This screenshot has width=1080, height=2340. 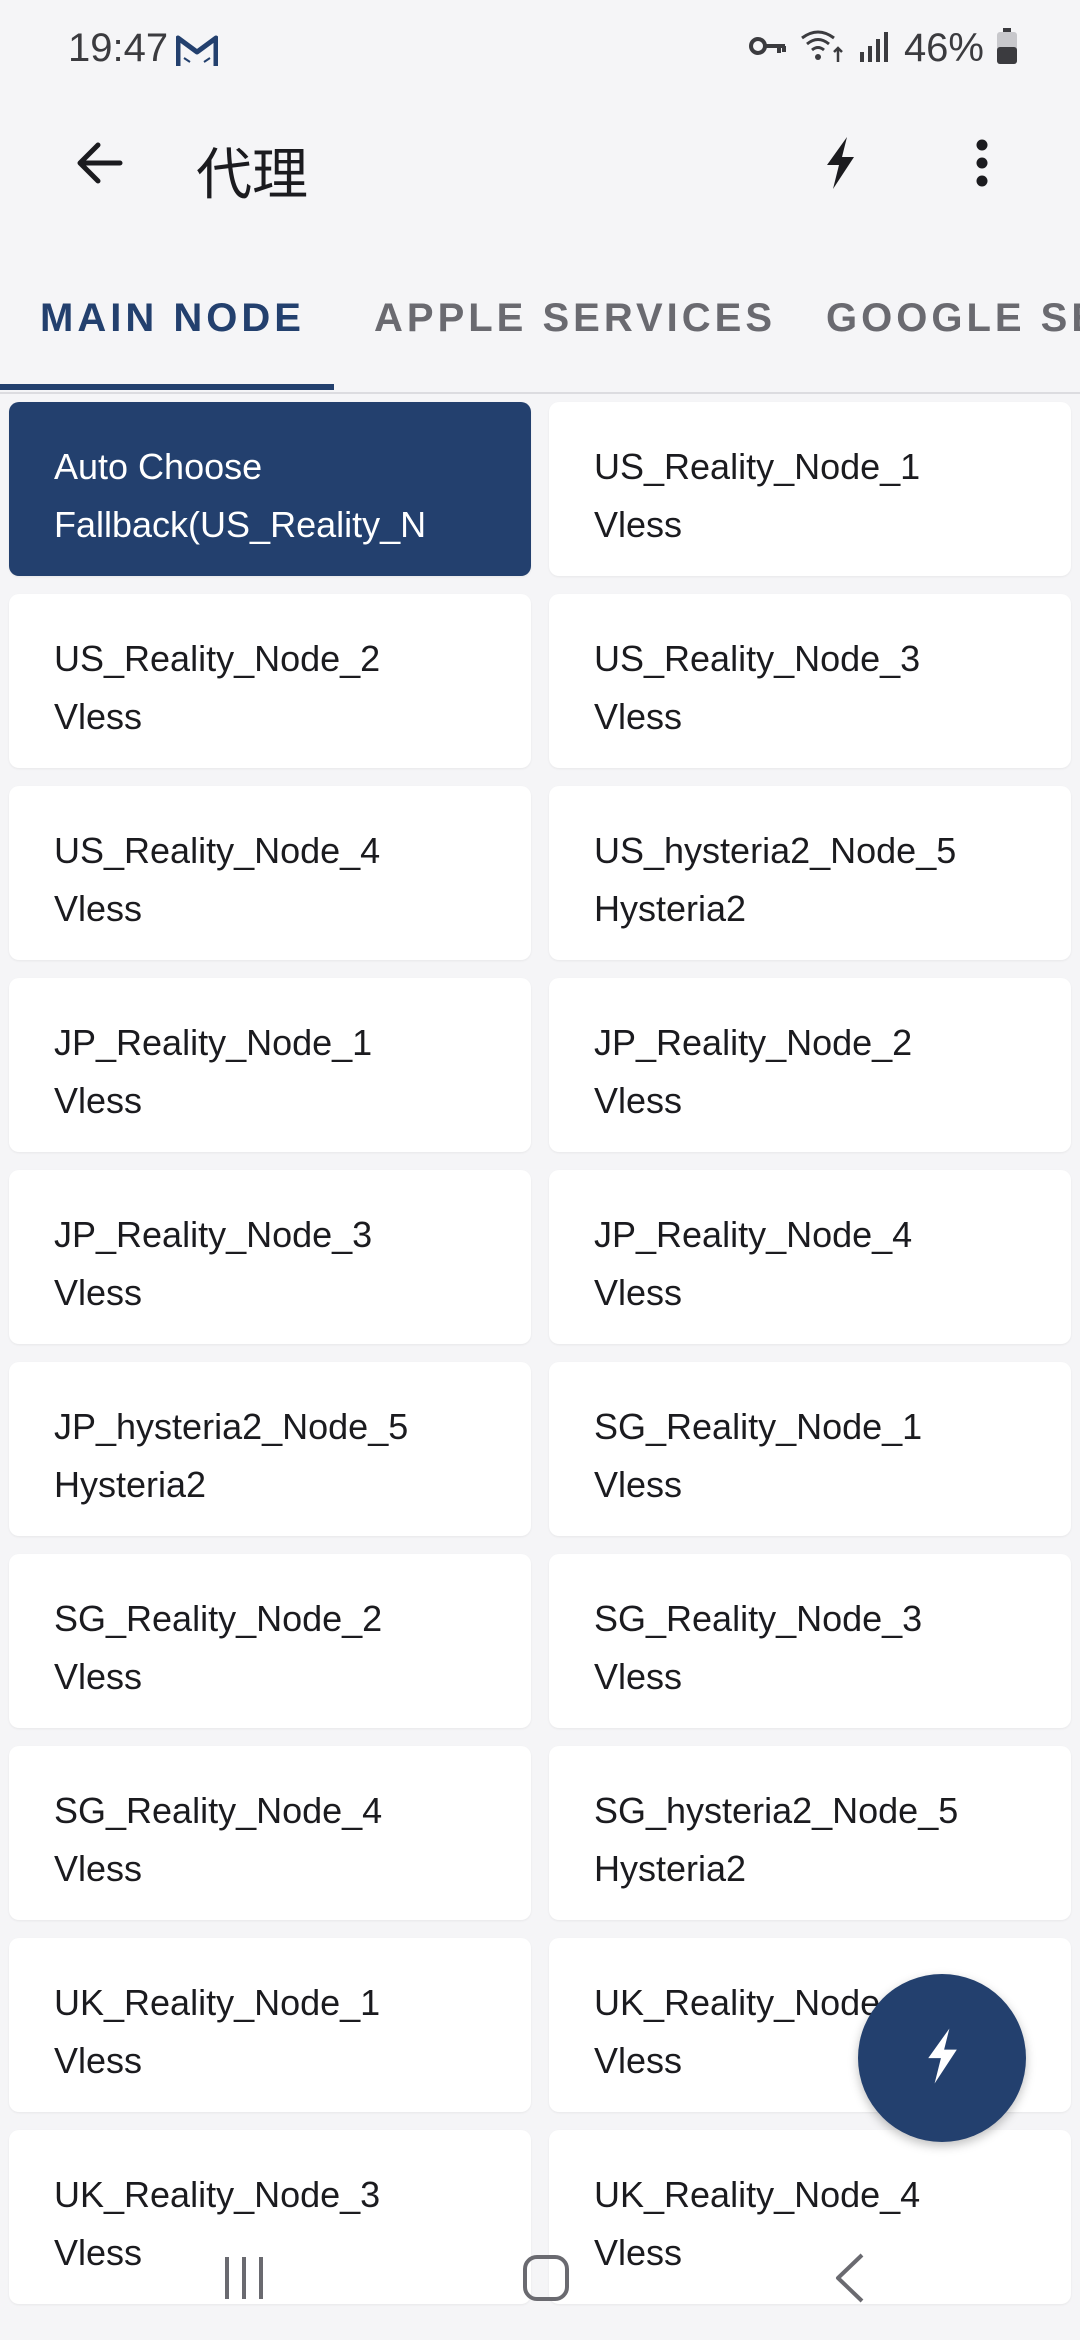 I want to click on test-latency-fab, so click(x=942, y=2058).